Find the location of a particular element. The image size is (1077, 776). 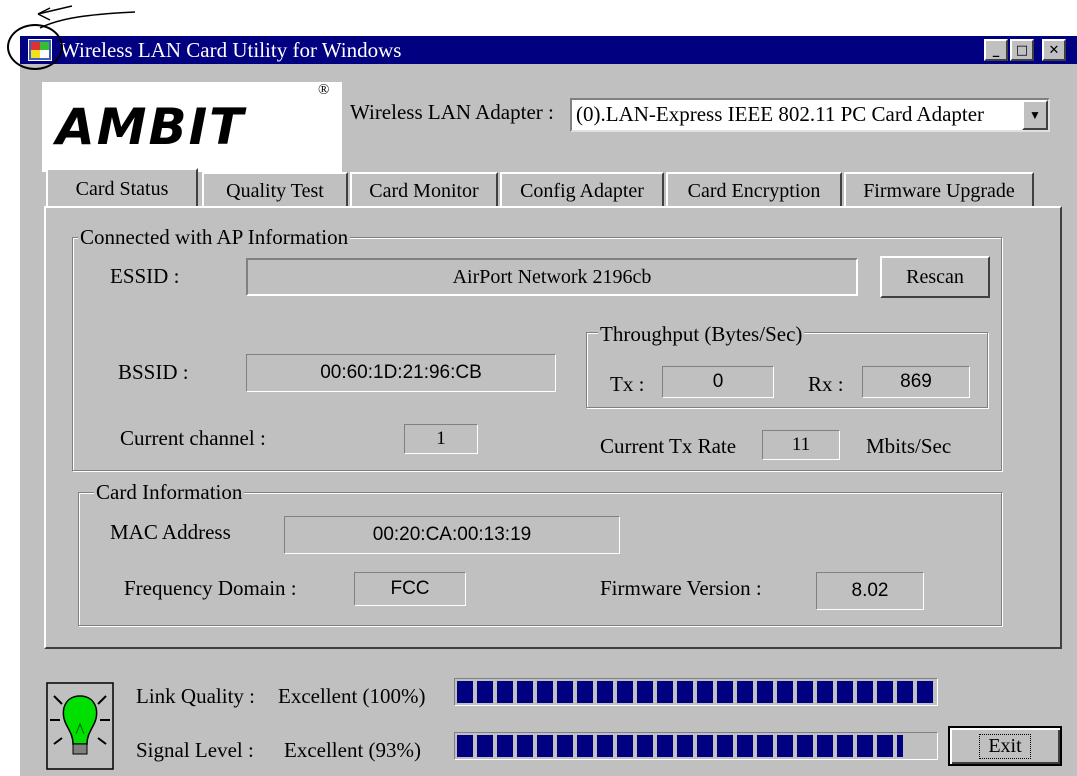

link-quality-value: Excellent (100%) is located at coordinates (352, 696).